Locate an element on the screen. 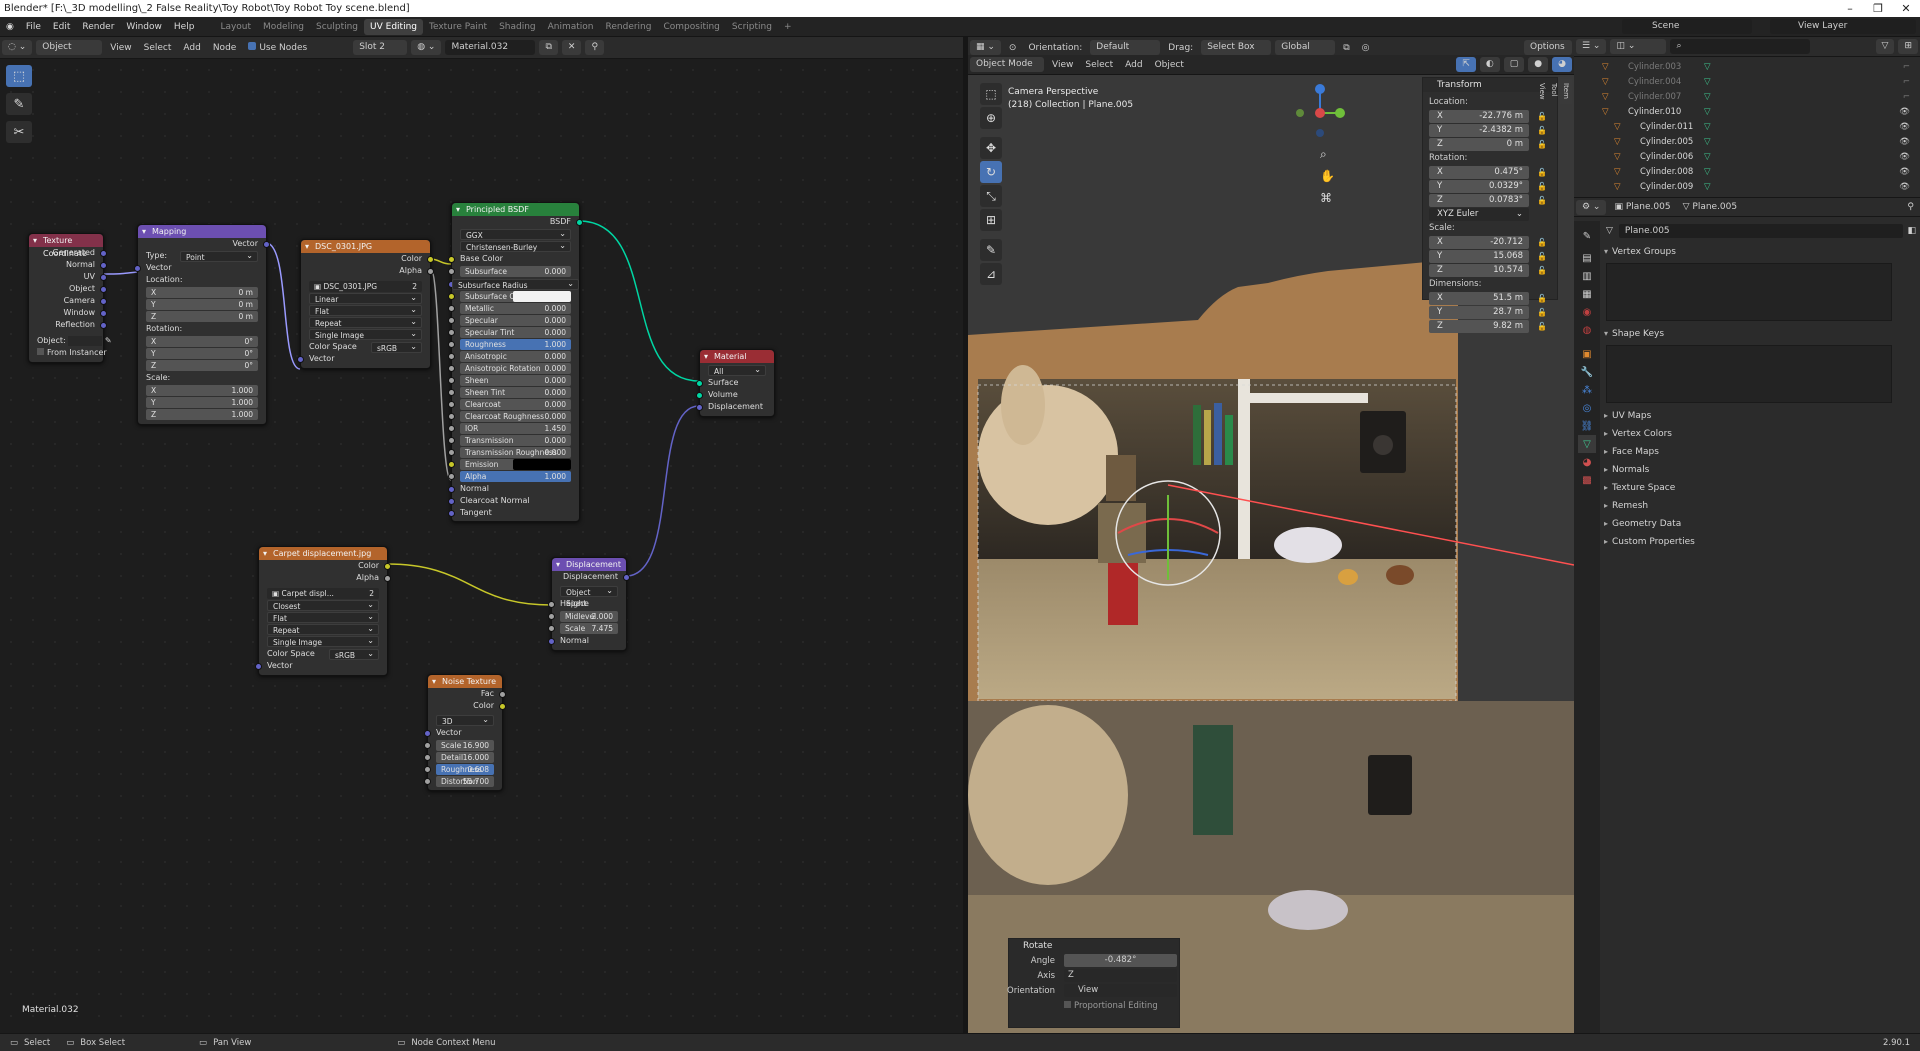  menu-edit: Edit is located at coordinates (61, 27).